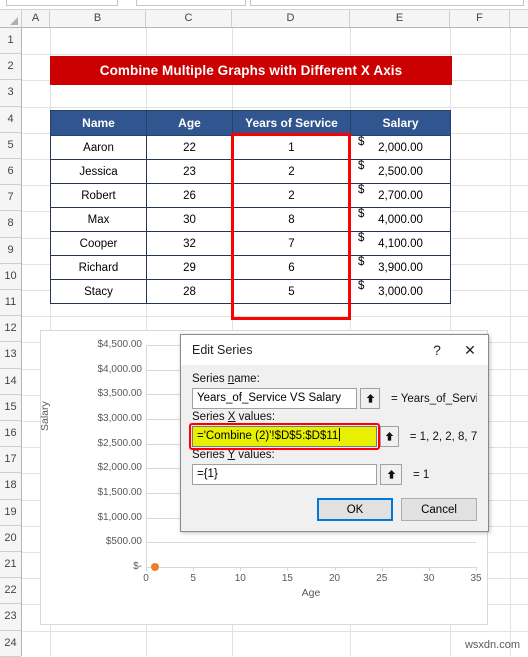  I want to click on column-header-E: E, so click(400, 18).